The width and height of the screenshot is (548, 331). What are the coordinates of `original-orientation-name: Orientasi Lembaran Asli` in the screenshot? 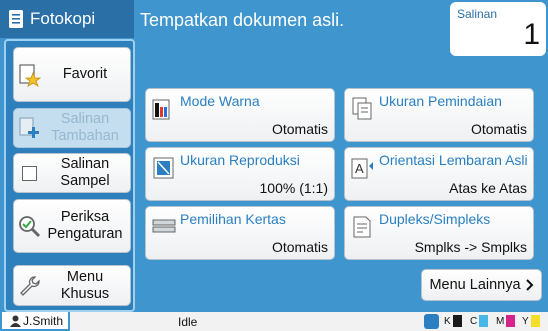 It's located at (453, 160).